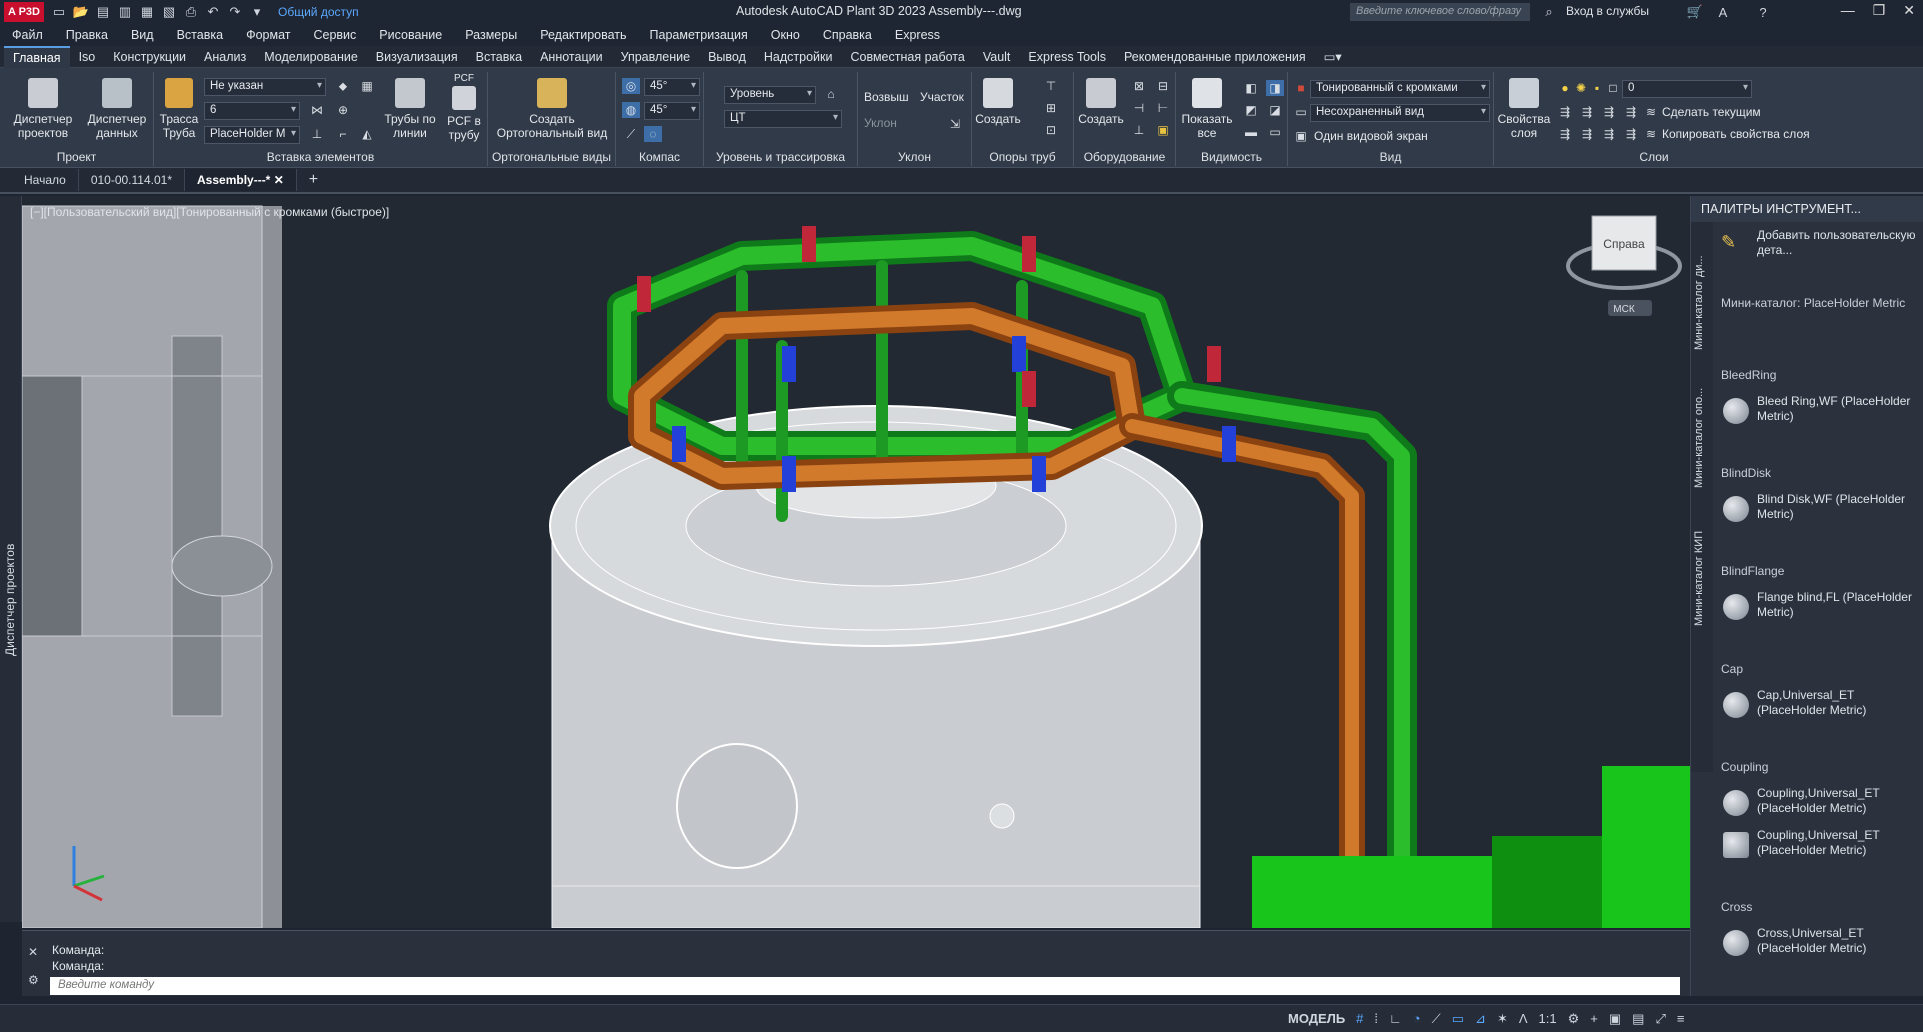  I want to click on scale-button: 1:1, so click(1548, 1019).